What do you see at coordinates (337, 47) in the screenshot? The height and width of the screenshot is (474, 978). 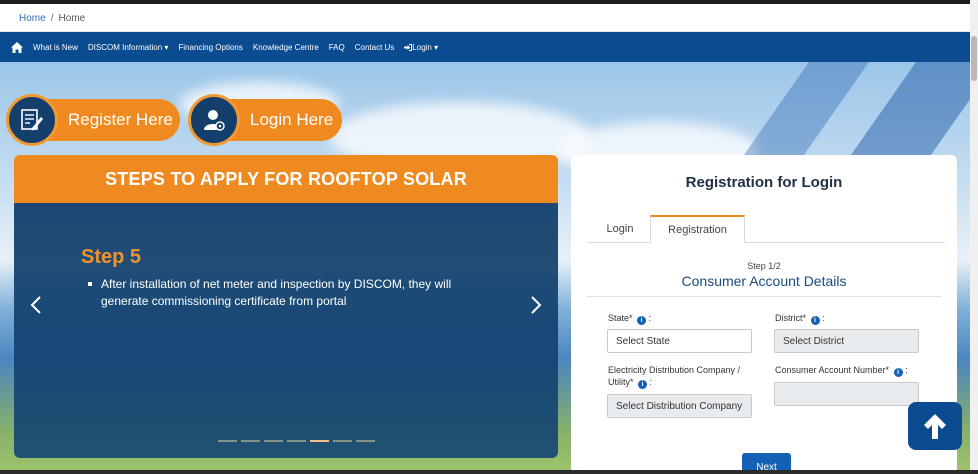 I see `nav-faq: FAQ` at bounding box center [337, 47].